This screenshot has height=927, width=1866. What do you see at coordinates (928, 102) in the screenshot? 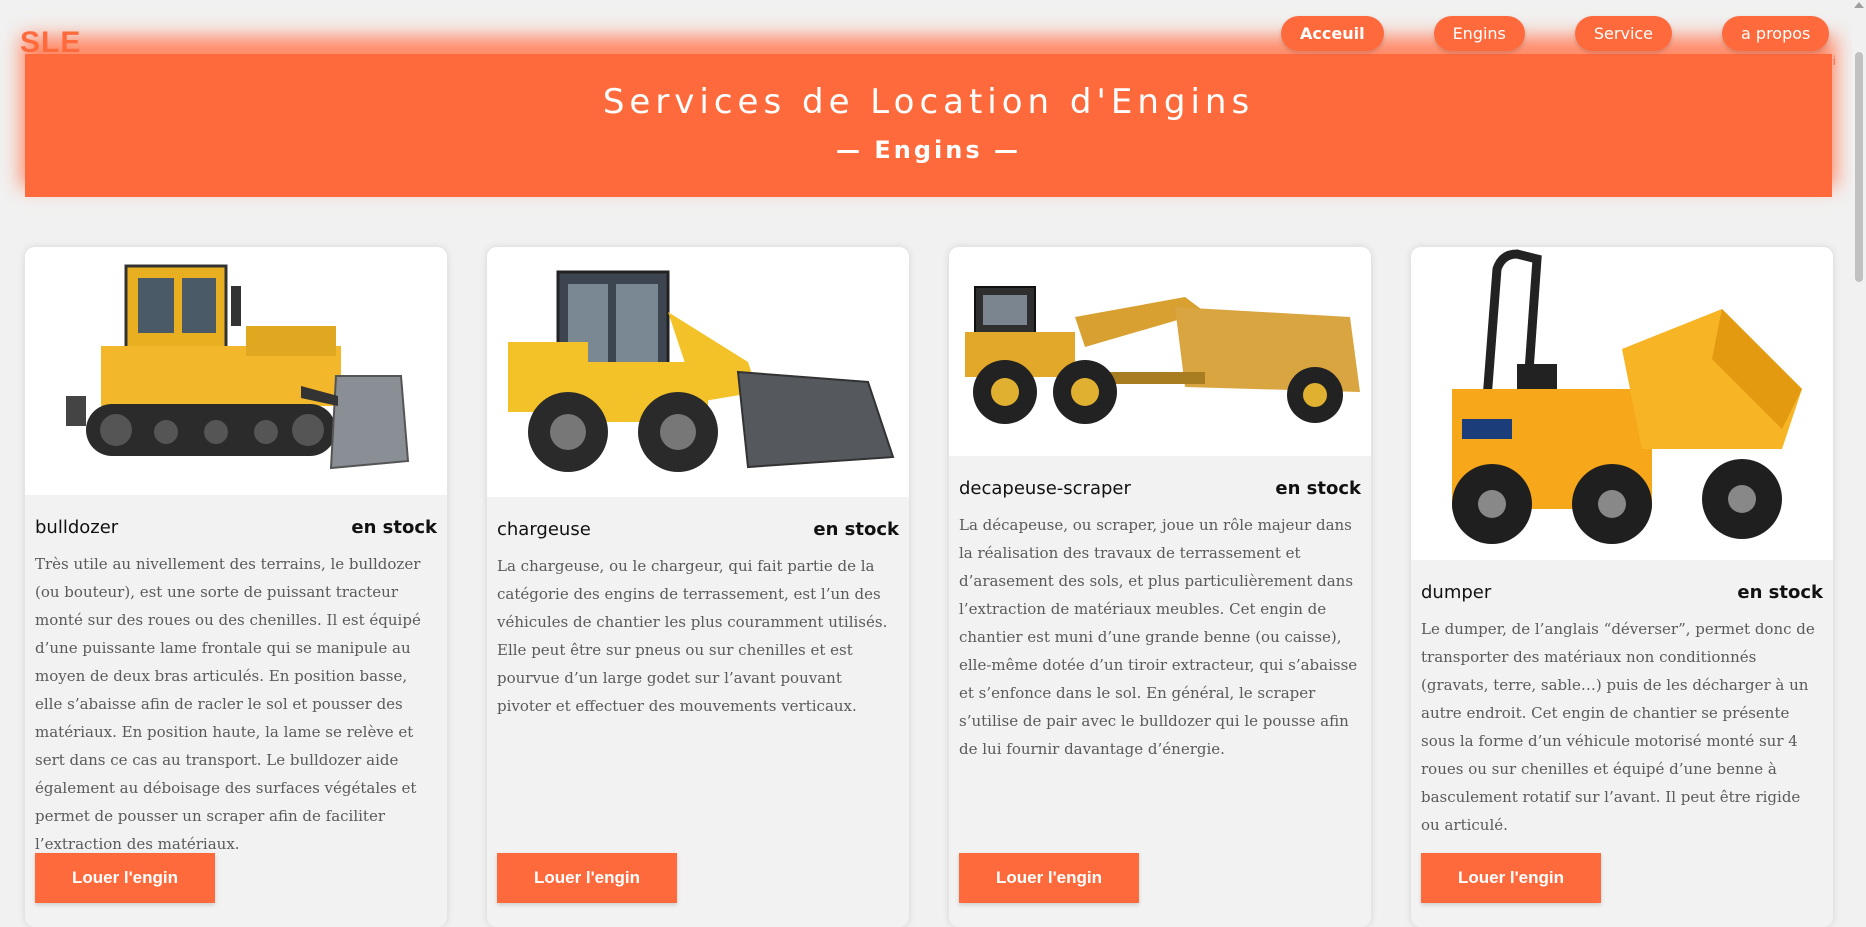
I see `page-title: Services de Location d'Engins` at bounding box center [928, 102].